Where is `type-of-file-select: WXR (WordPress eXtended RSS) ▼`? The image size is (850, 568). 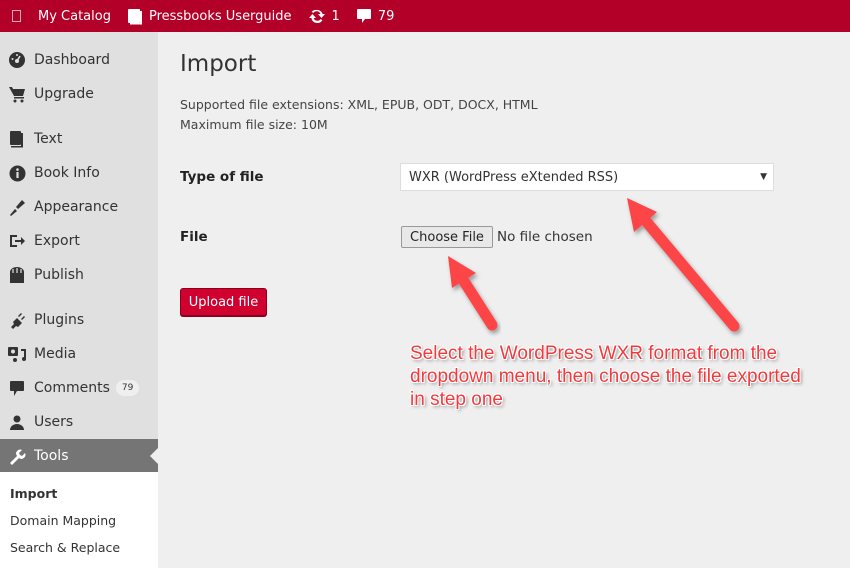 type-of-file-select: WXR (WordPress eXtended RSS) ▼ is located at coordinates (587, 177).